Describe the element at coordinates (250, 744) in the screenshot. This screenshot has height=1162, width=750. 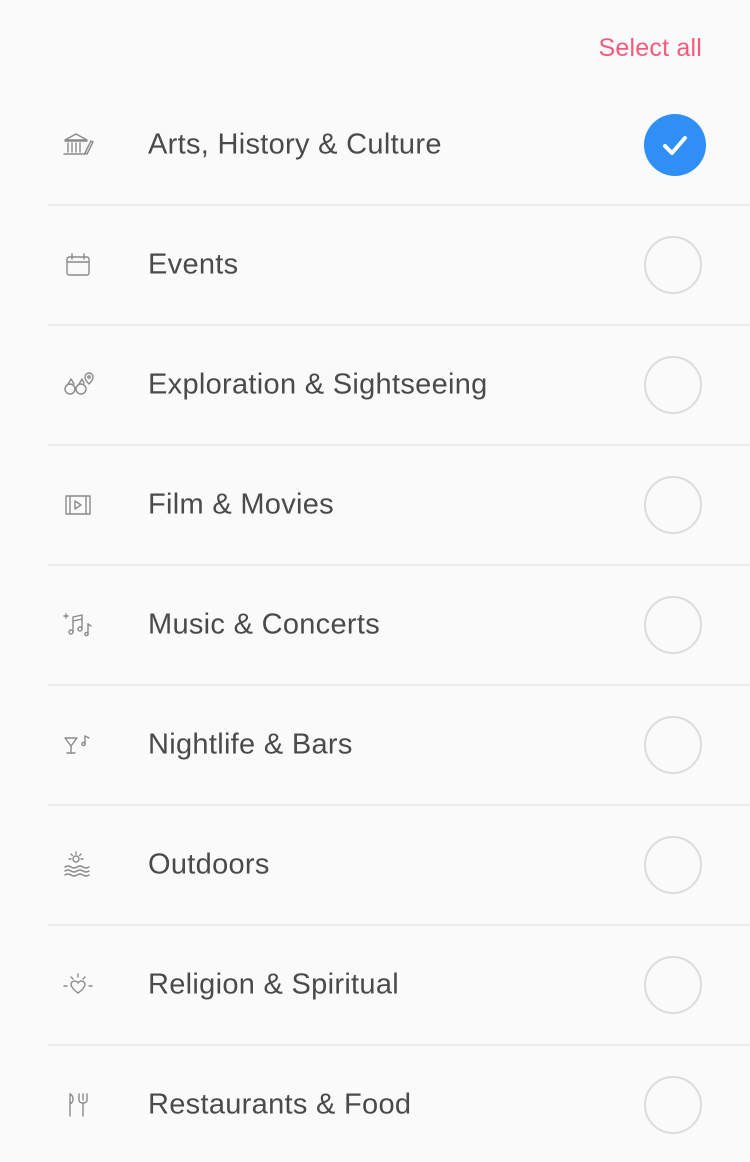
I see `category-label: Nightlife & Bars` at that location.